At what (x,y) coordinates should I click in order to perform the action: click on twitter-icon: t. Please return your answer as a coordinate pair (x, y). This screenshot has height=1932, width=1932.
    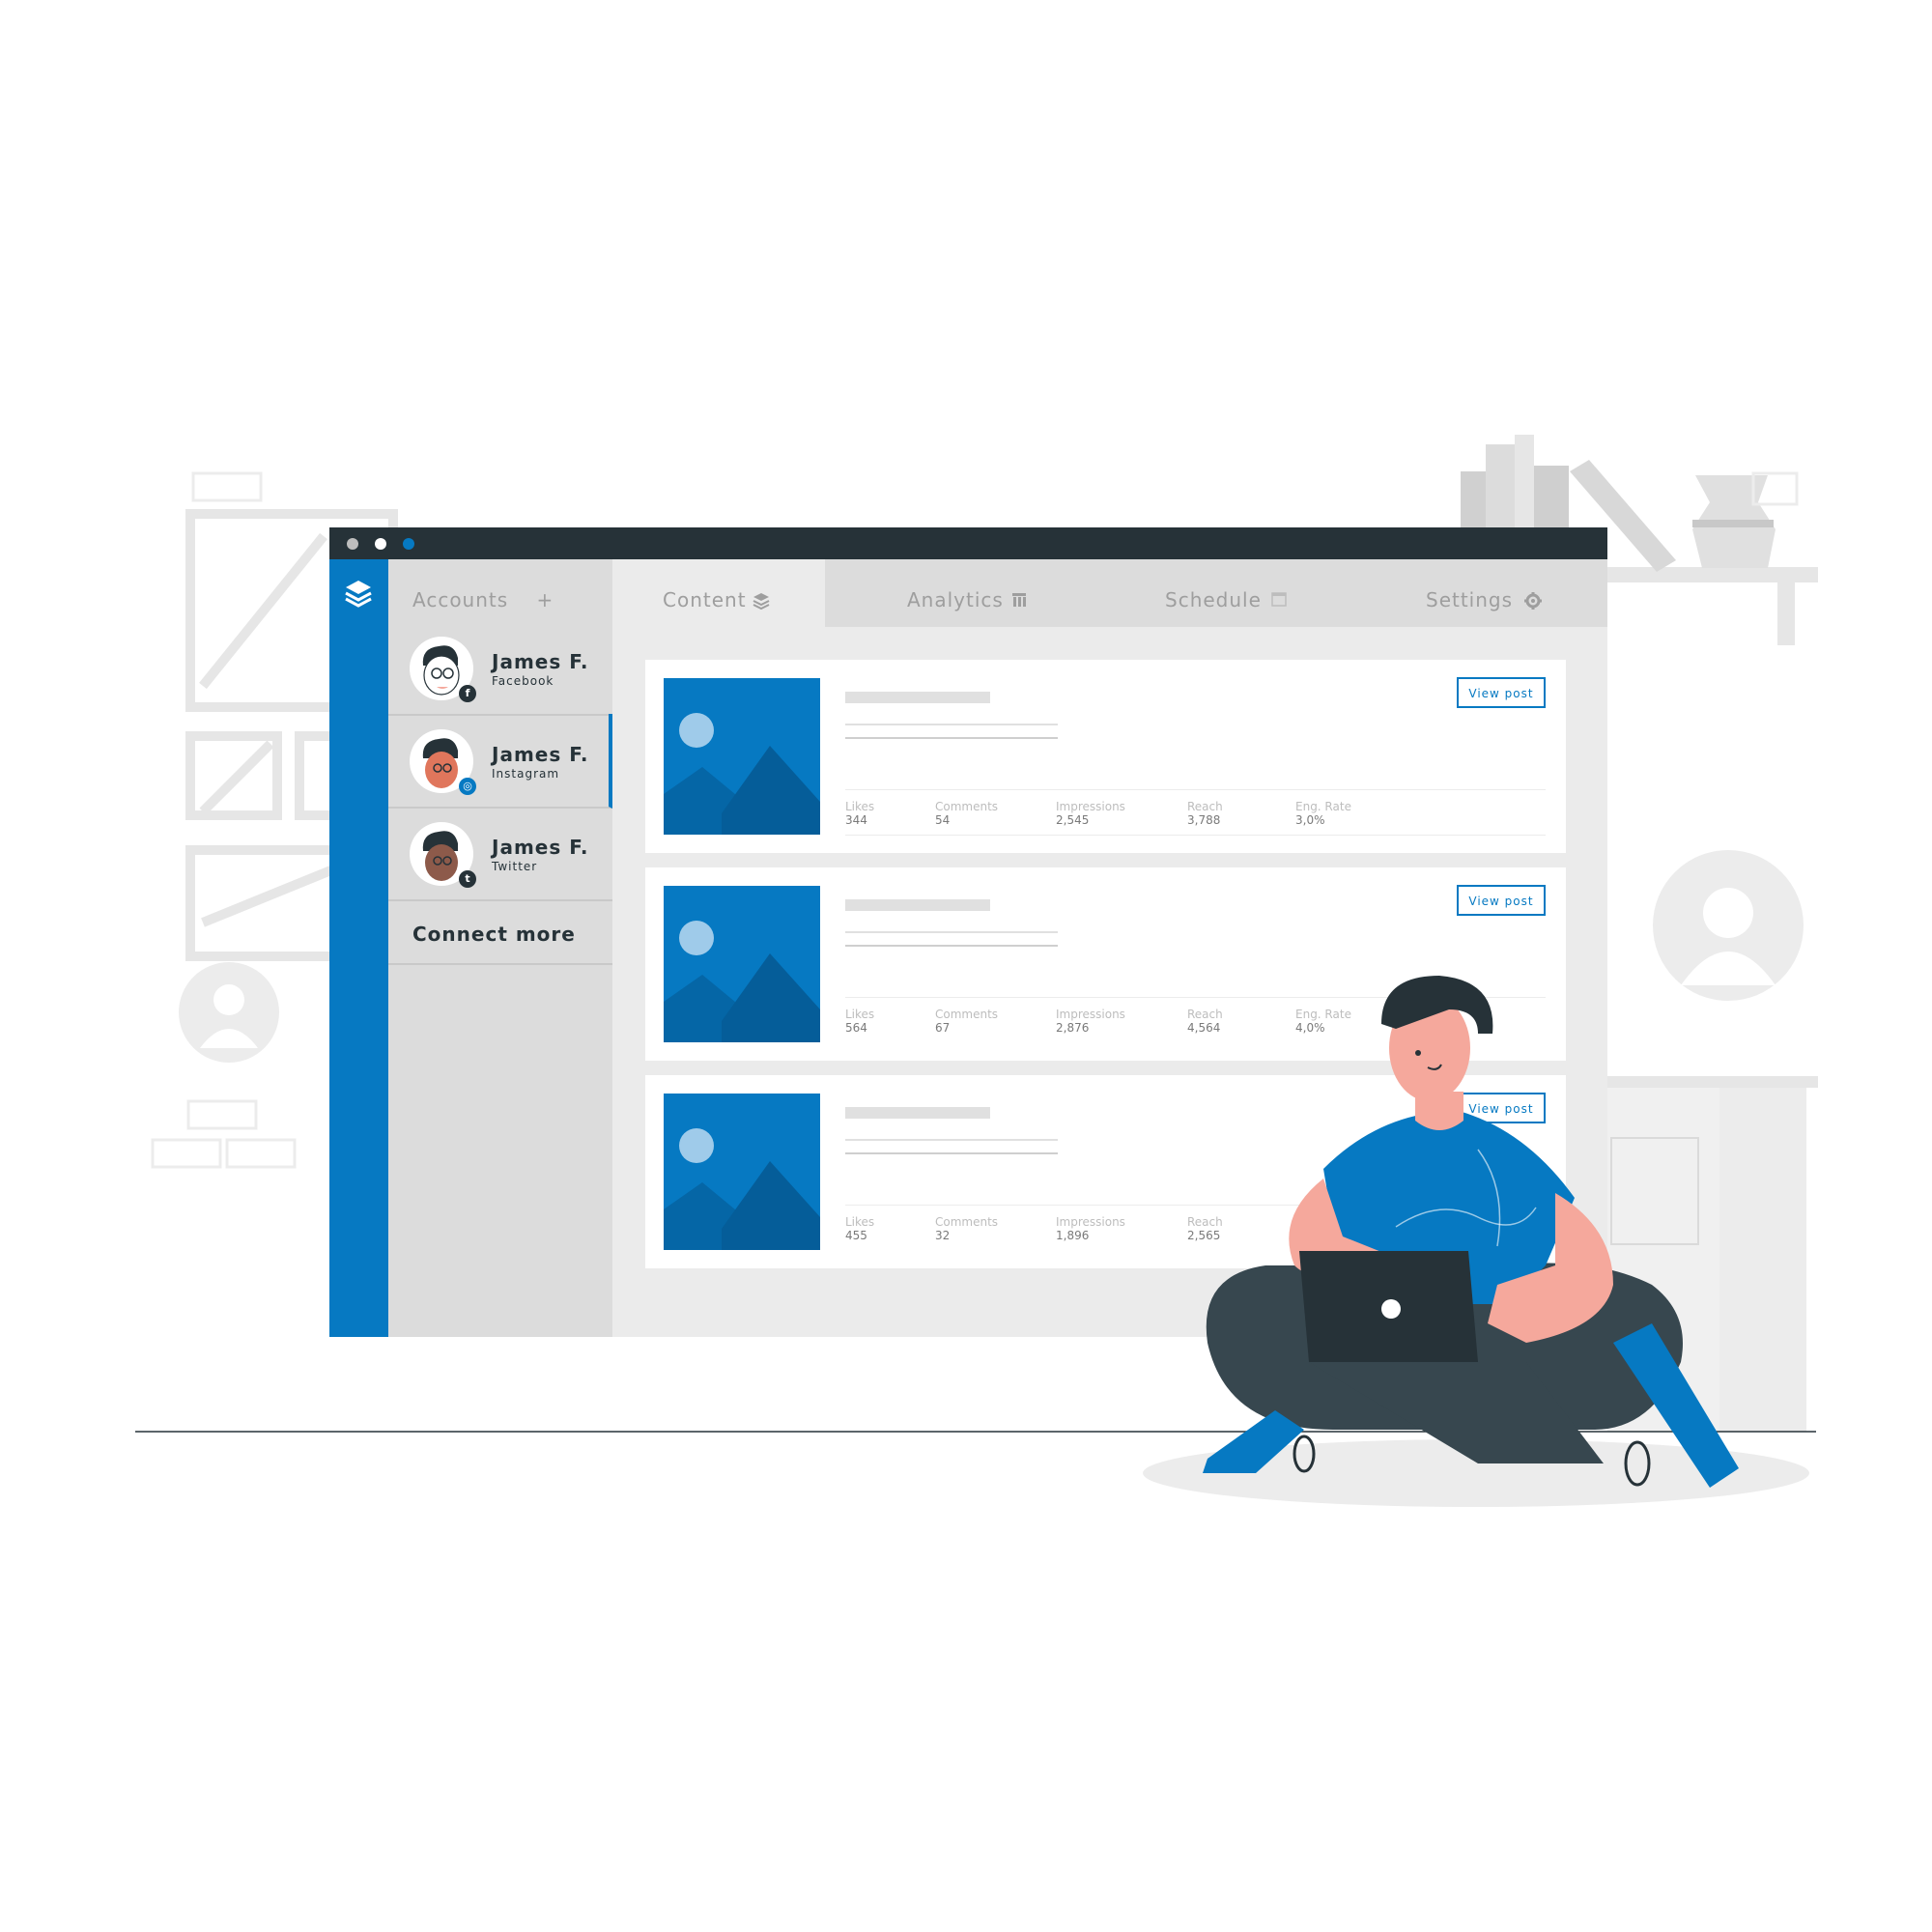
    Looking at the image, I should click on (467, 879).